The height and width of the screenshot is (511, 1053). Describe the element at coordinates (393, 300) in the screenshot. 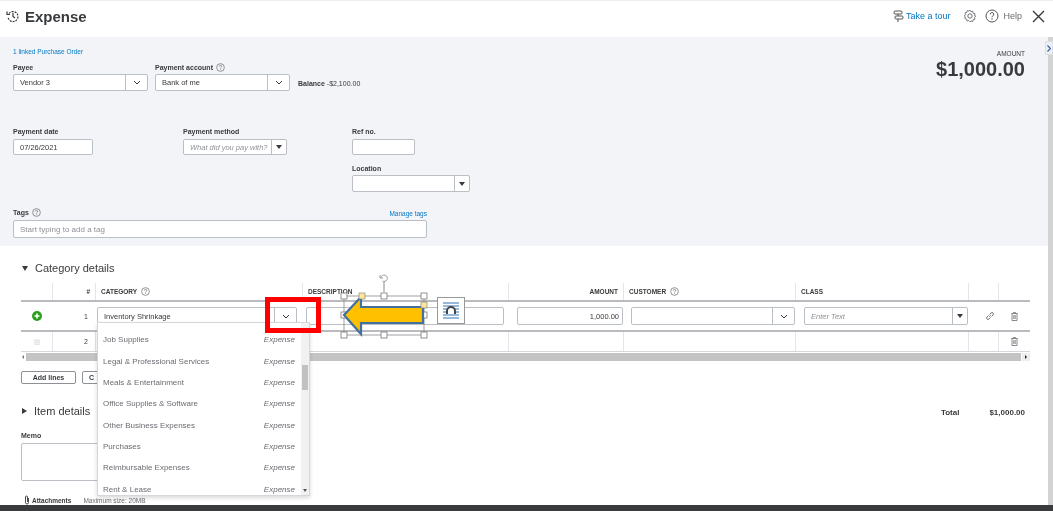

I see `adjust-handles` at that location.